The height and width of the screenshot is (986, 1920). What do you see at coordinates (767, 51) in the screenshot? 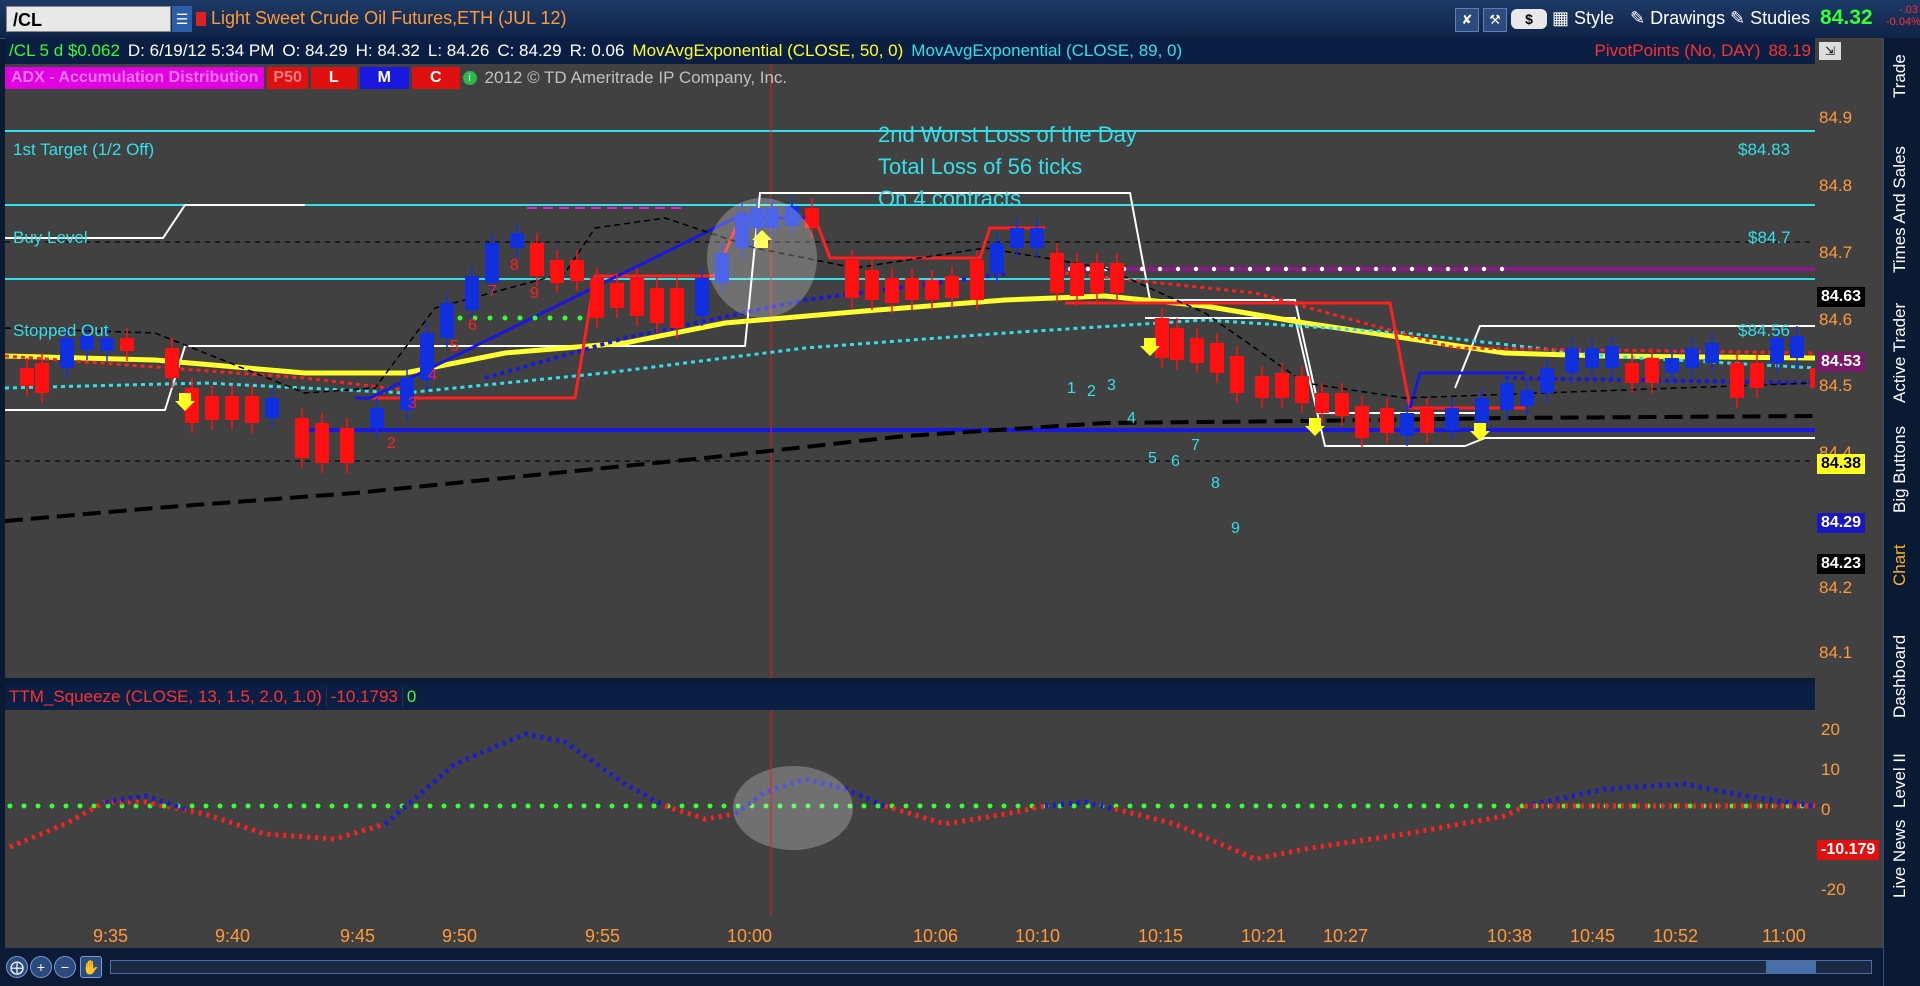
I see `study-ma50: MovAvgExponential (CLOSE, 50, 0)` at bounding box center [767, 51].